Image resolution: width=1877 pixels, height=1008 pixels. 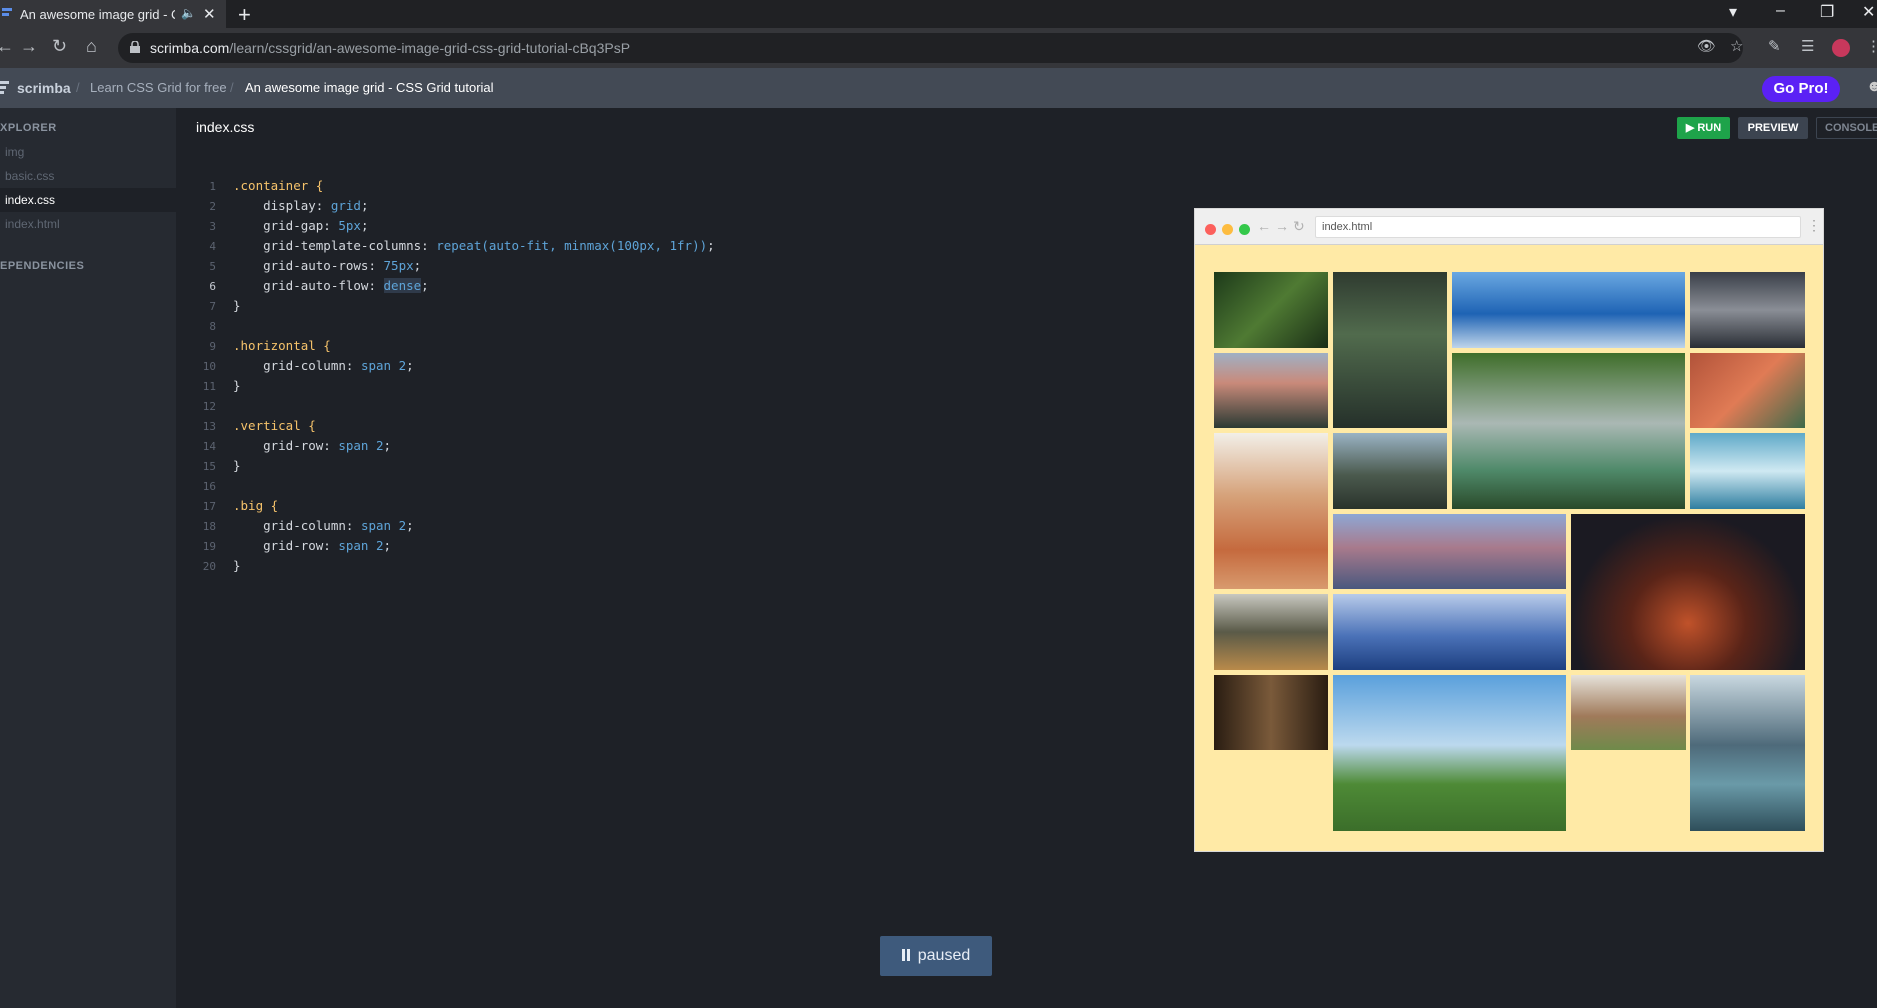 I want to click on extensions-icon: ✎, so click(x=1774, y=46).